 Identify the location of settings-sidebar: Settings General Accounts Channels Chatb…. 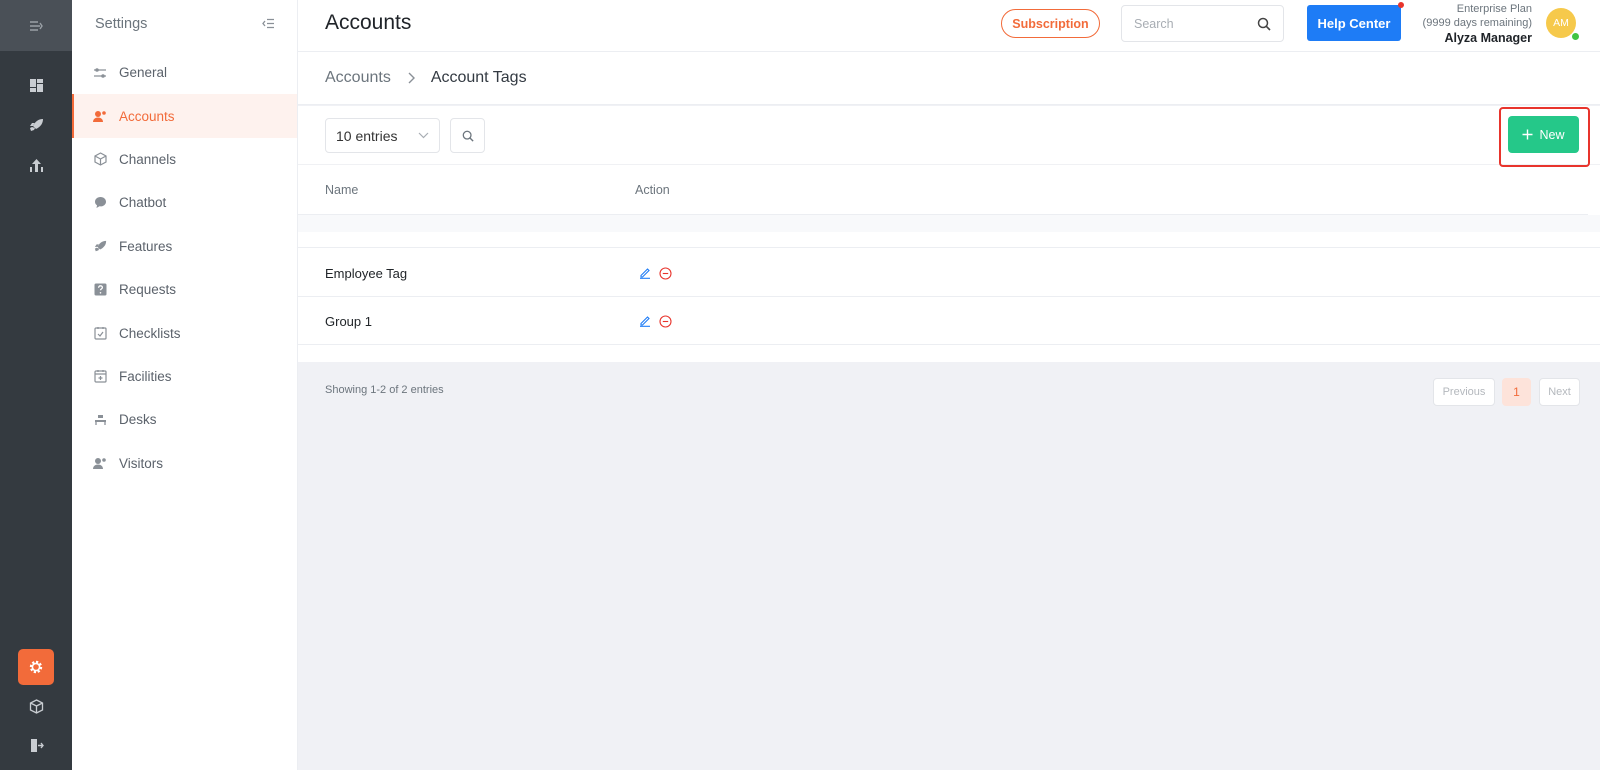
(185, 385).